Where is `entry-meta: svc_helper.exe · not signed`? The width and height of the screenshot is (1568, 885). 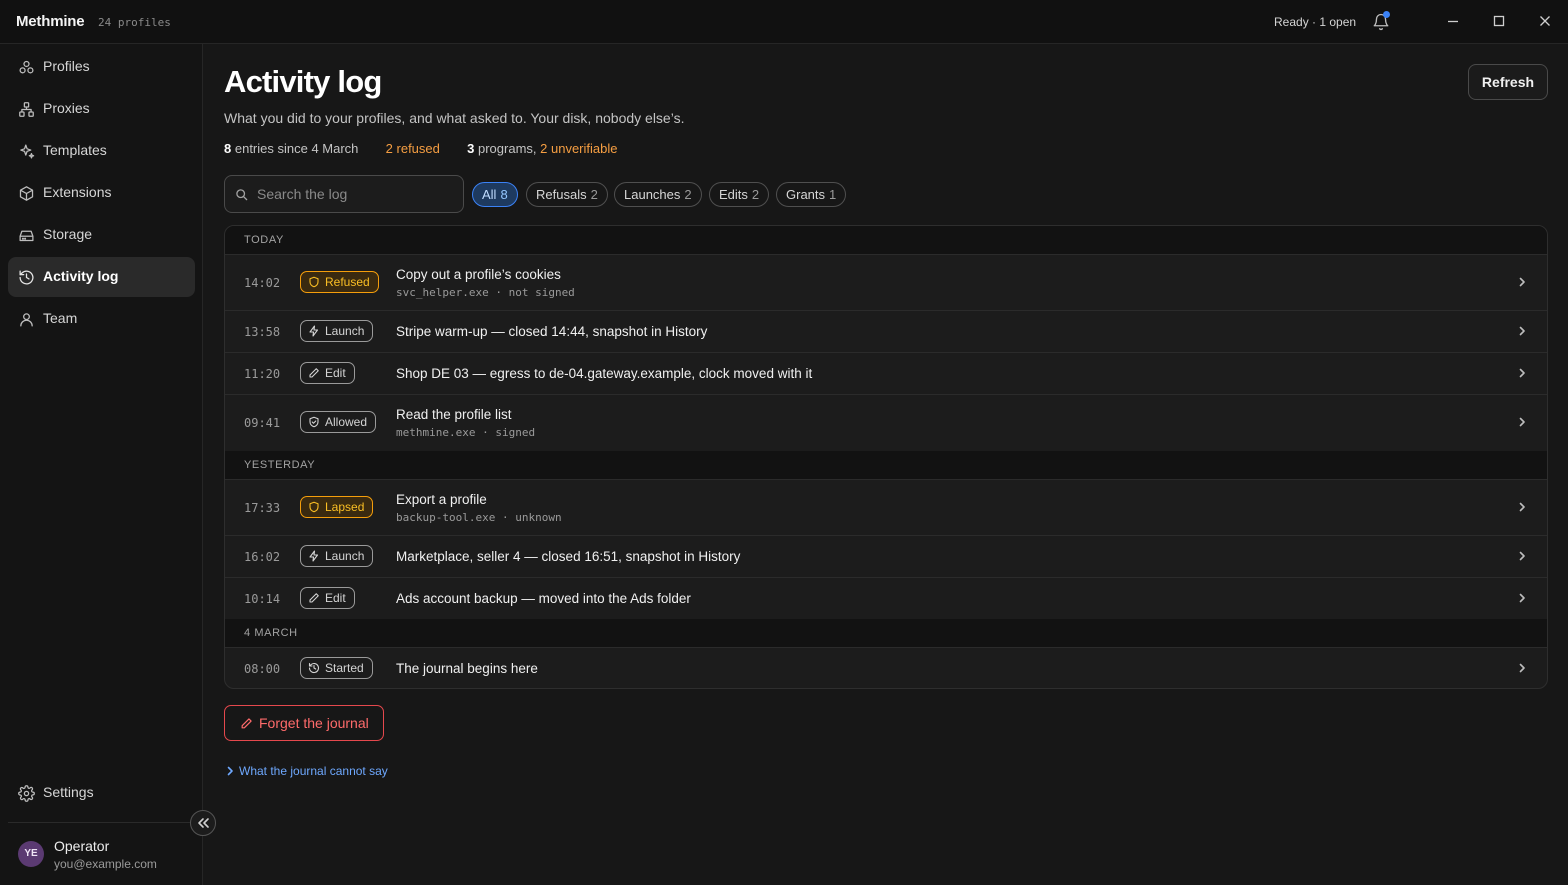
entry-meta: svc_helper.exe · not signed is located at coordinates (485, 292).